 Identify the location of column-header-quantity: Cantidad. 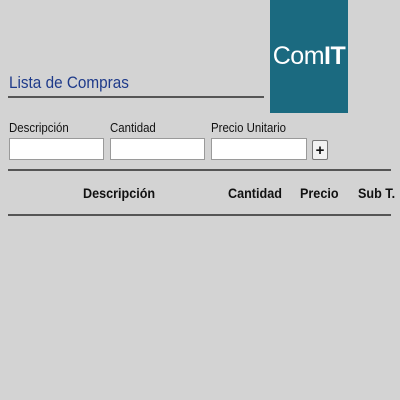
(255, 193).